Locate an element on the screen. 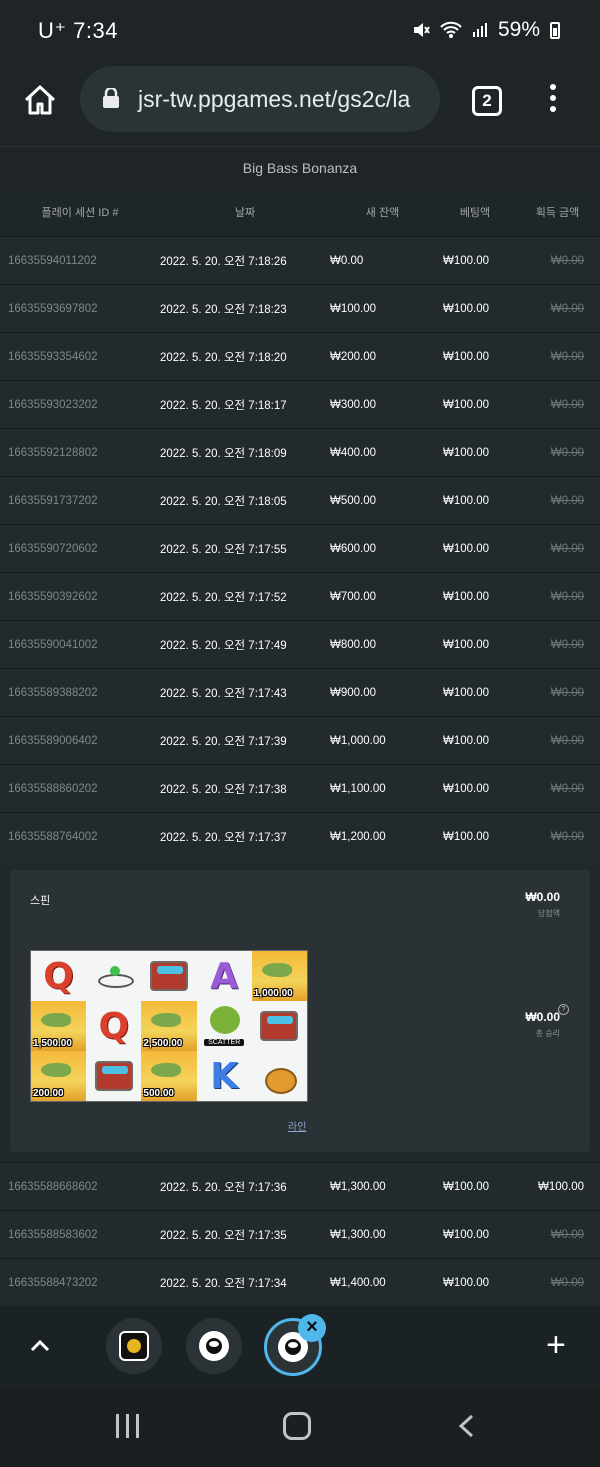 This screenshot has height=1467, width=600. symbol-money-fish: 500.00 is located at coordinates (169, 1076).